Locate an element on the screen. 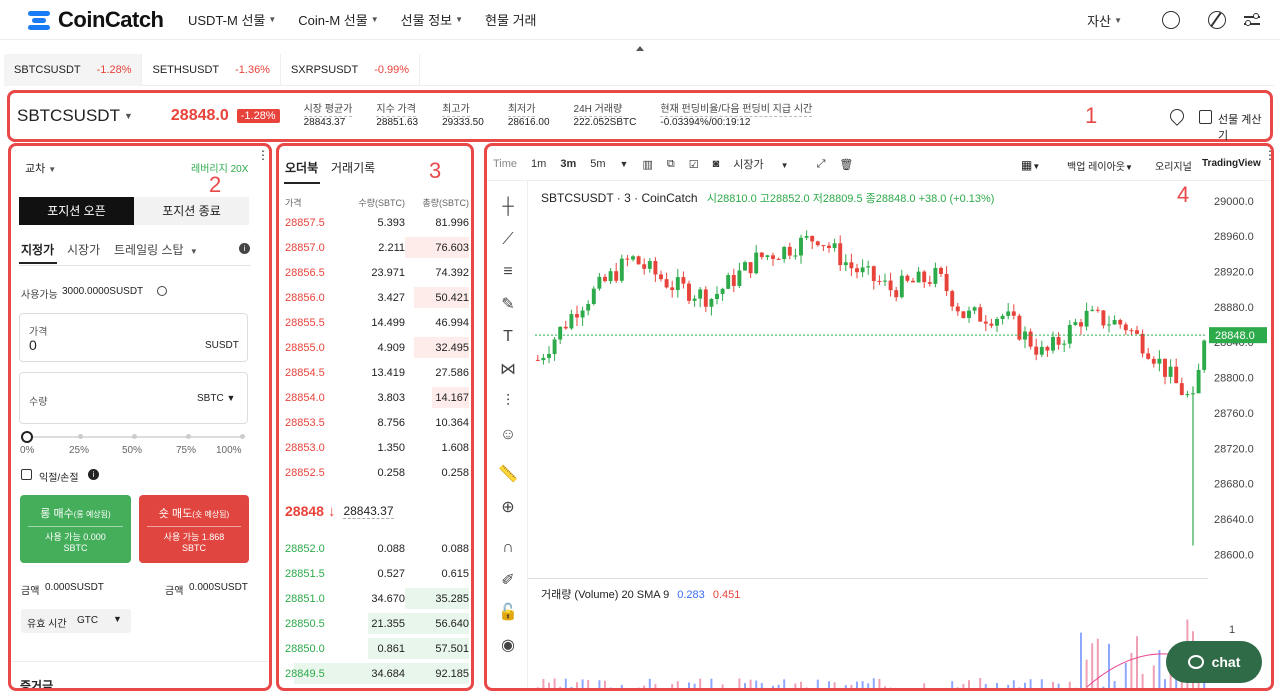 The width and height of the screenshot is (1280, 699). tab-orderbook: 오더북 is located at coordinates (301, 167).